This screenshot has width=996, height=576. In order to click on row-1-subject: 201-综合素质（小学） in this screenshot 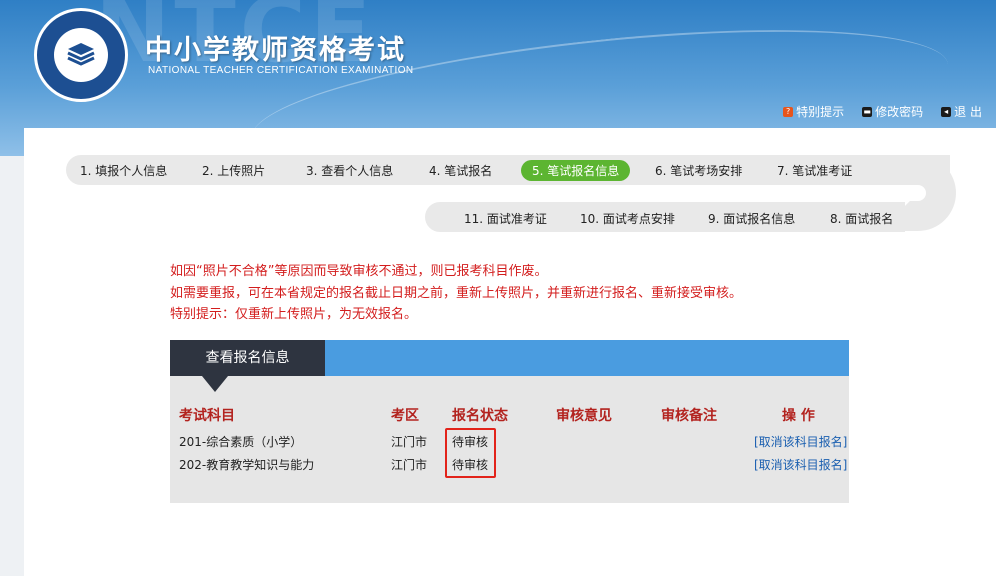, I will do `click(241, 442)`.